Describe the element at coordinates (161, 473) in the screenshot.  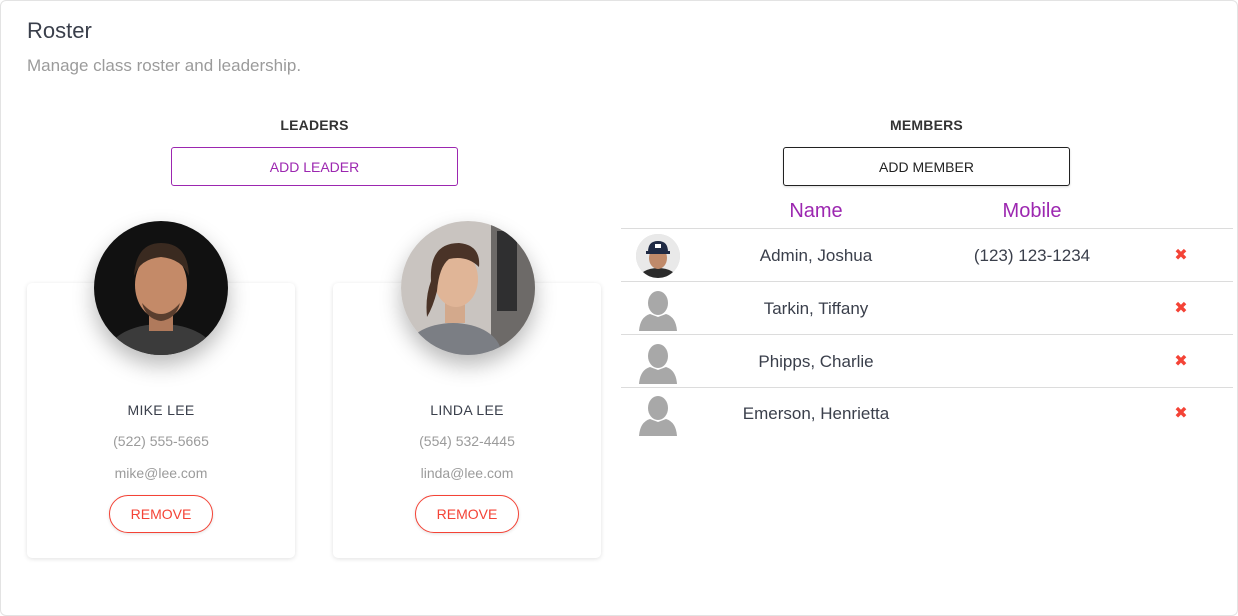
I see `leader-email: mike@lee.com` at that location.